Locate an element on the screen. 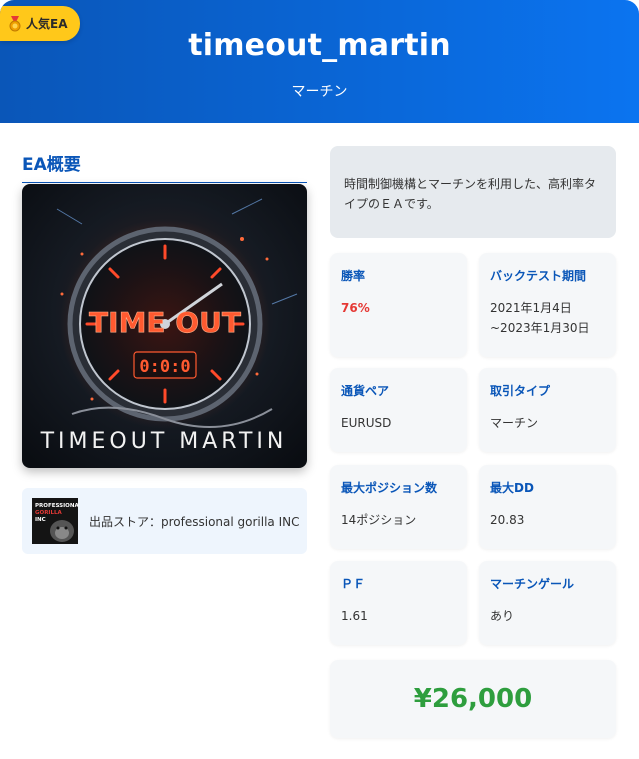 Image resolution: width=639 pixels, height=759 pixels. stat-value: 2021年1月4日~2023年1月30日 is located at coordinates (540, 318).